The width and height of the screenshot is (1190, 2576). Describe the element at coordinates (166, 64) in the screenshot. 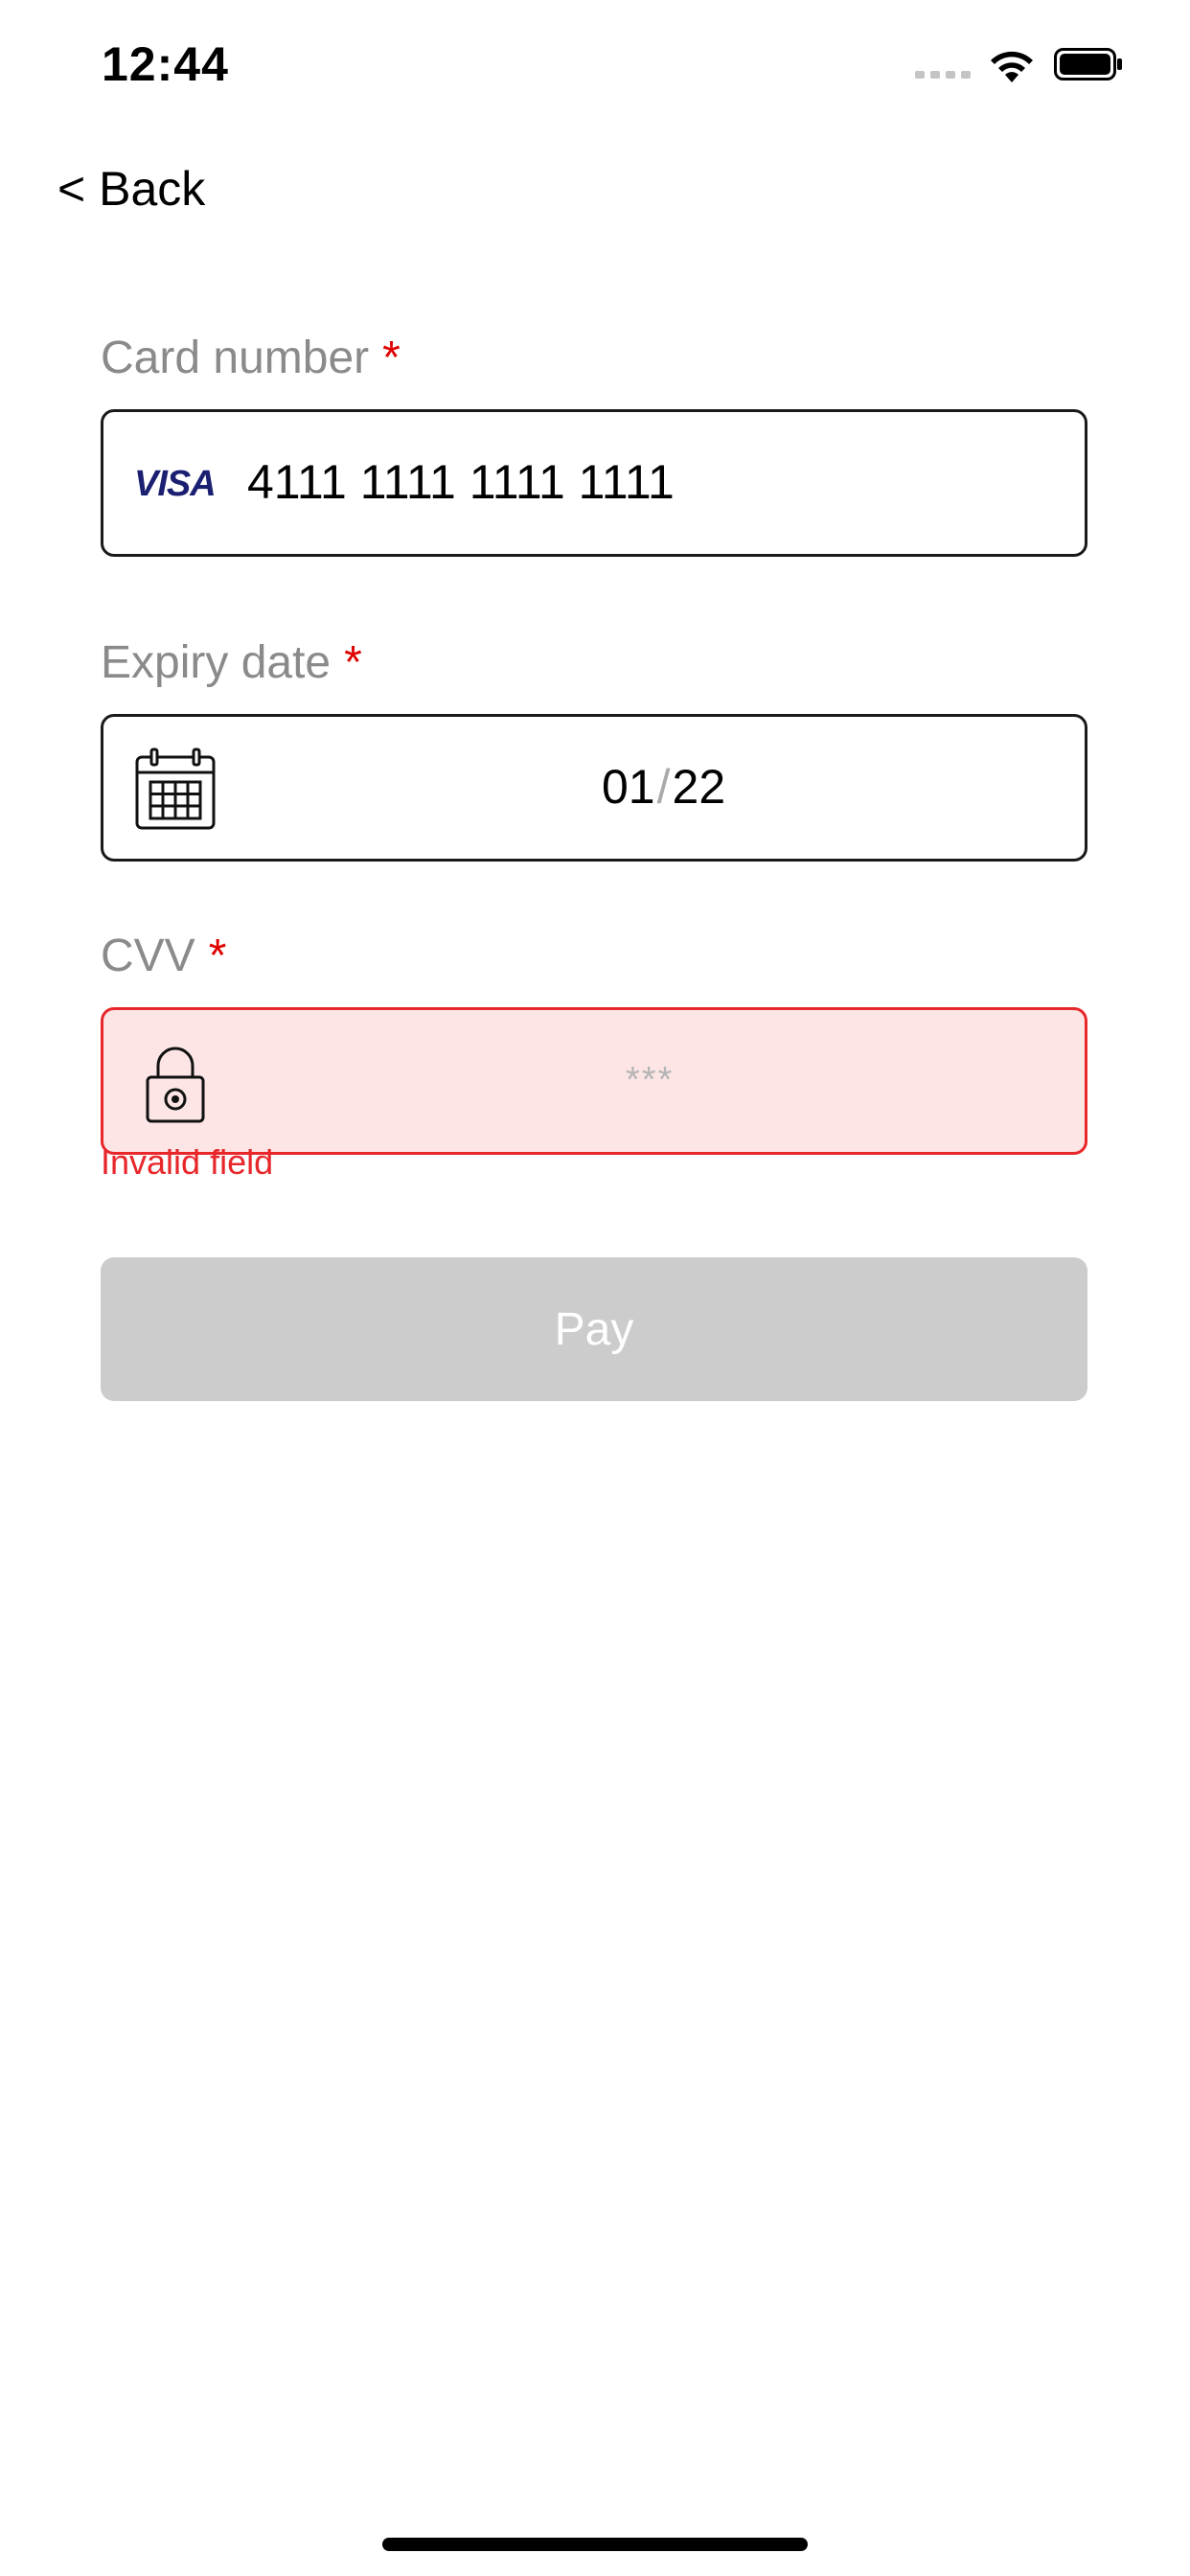

I see `status-time: 12:44` at that location.